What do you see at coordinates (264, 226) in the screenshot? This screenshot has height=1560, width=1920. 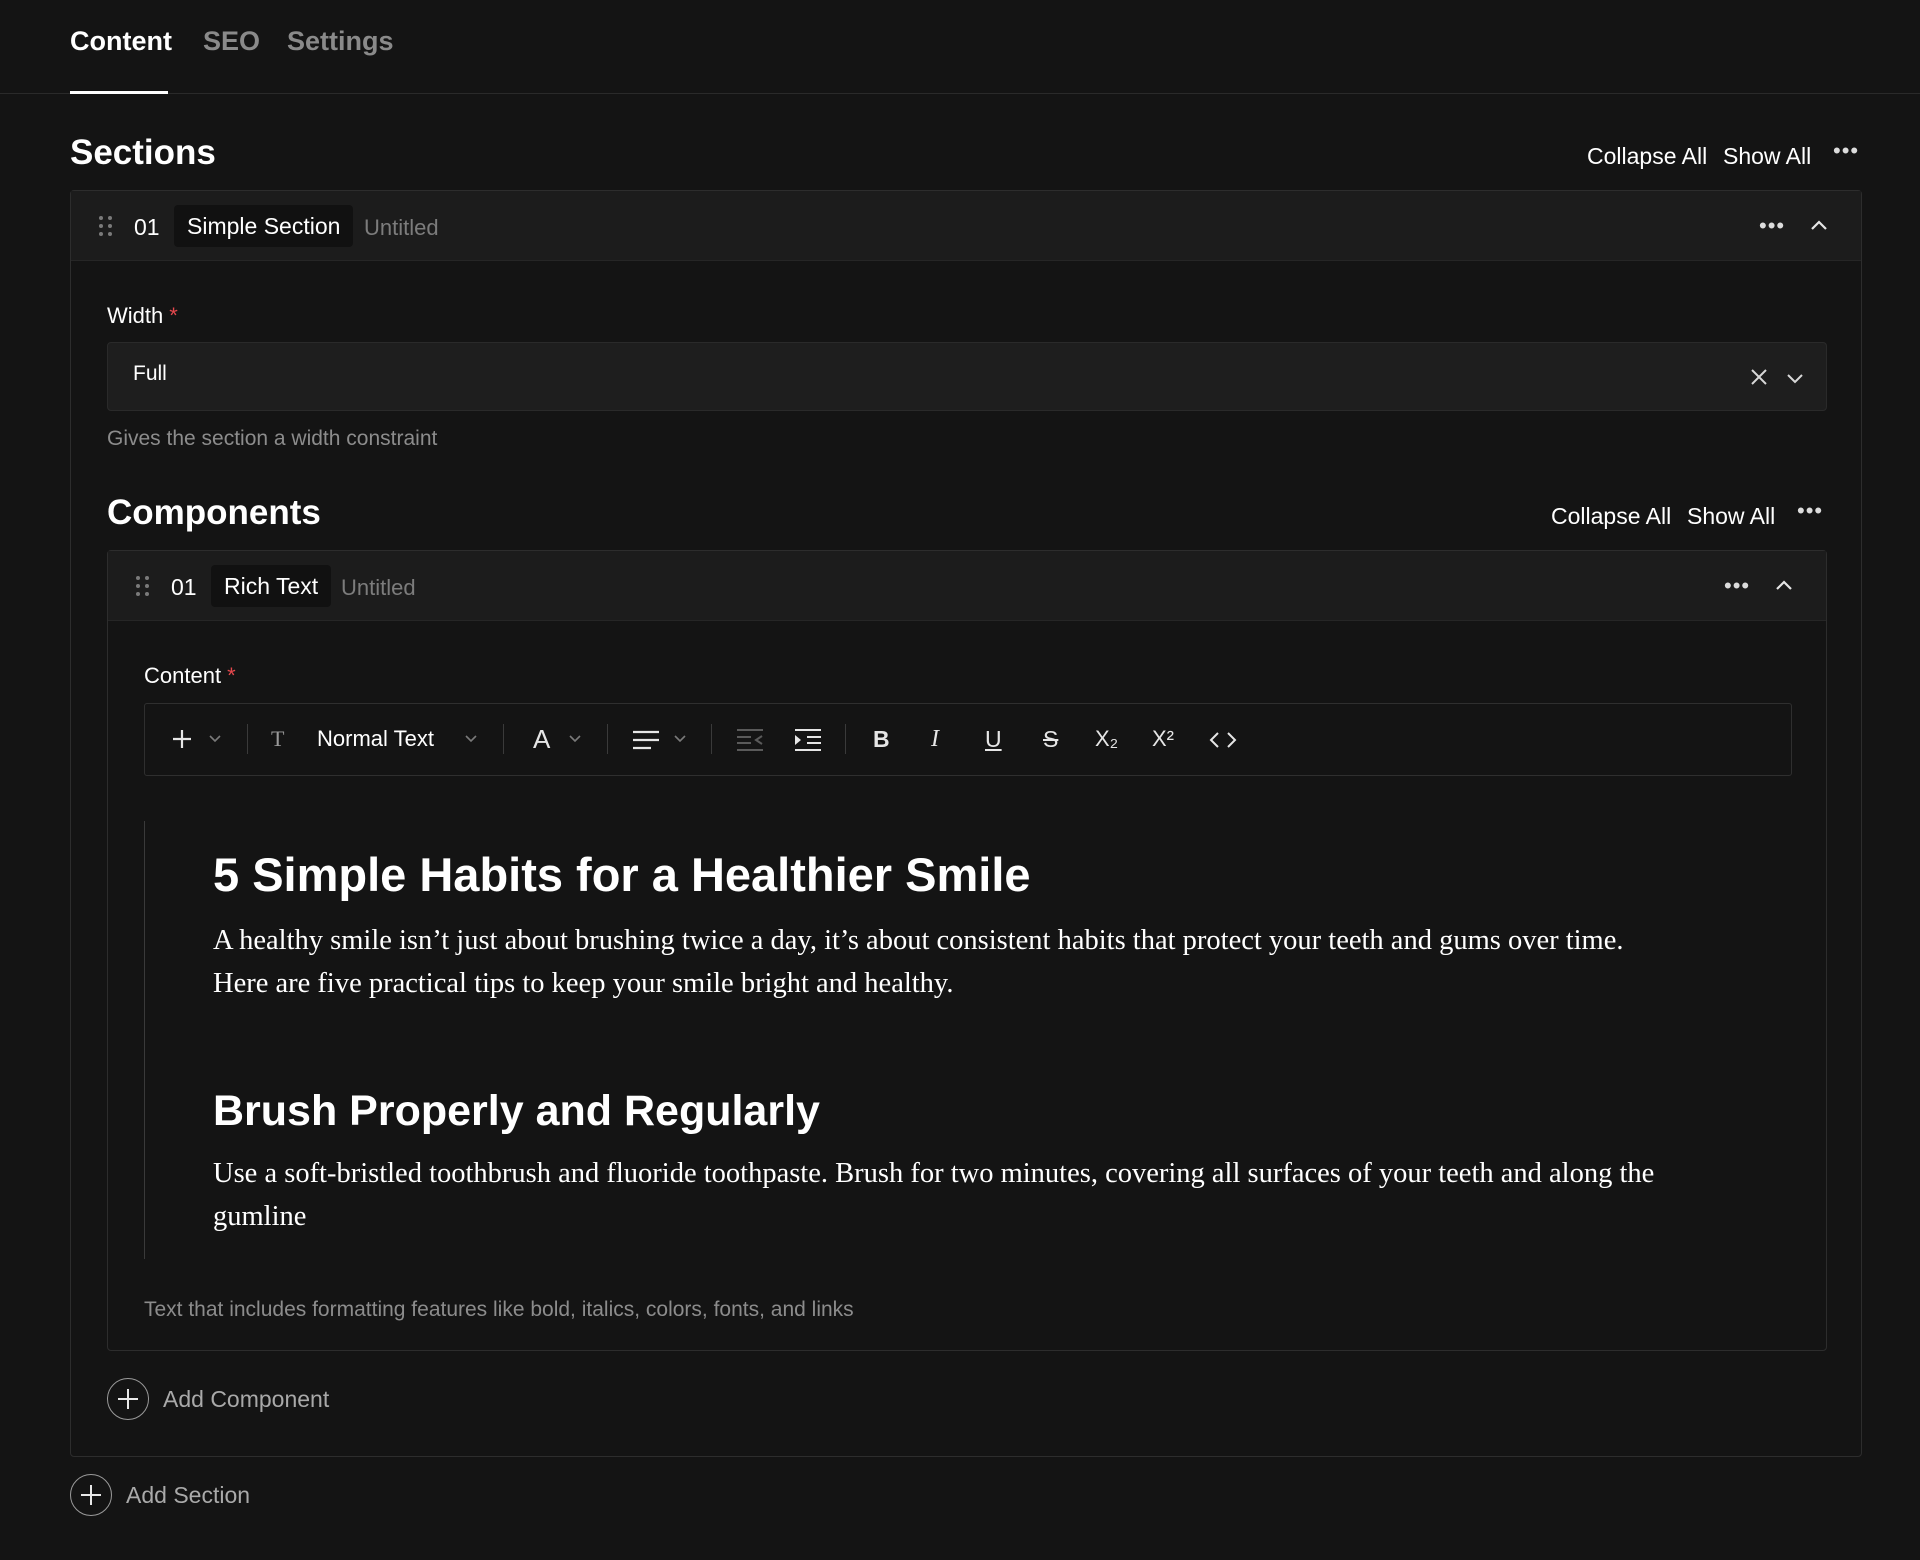 I see `section-type-badge: Simple Section` at bounding box center [264, 226].